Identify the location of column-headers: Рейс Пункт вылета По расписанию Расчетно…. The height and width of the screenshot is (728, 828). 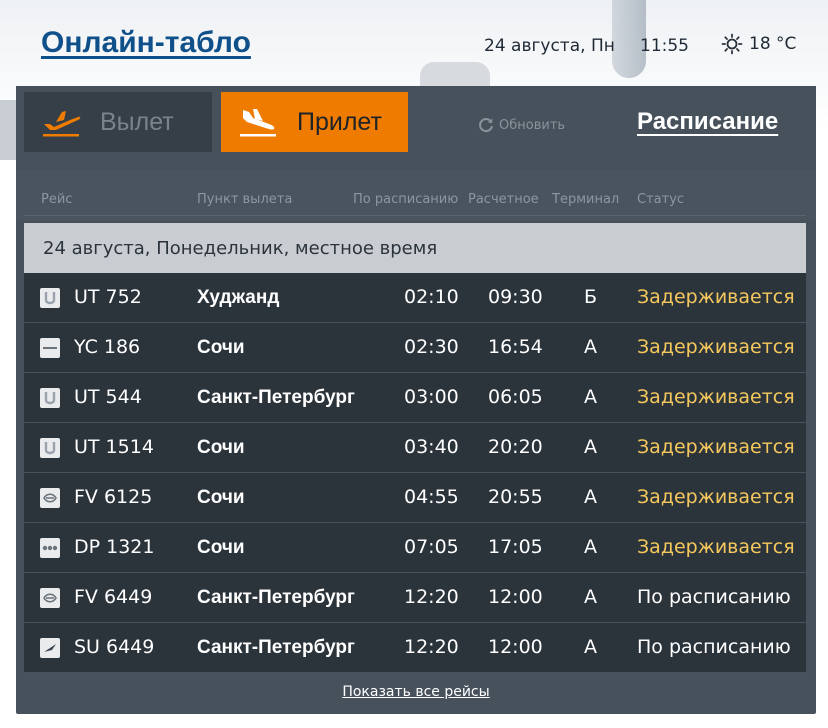
(416, 198).